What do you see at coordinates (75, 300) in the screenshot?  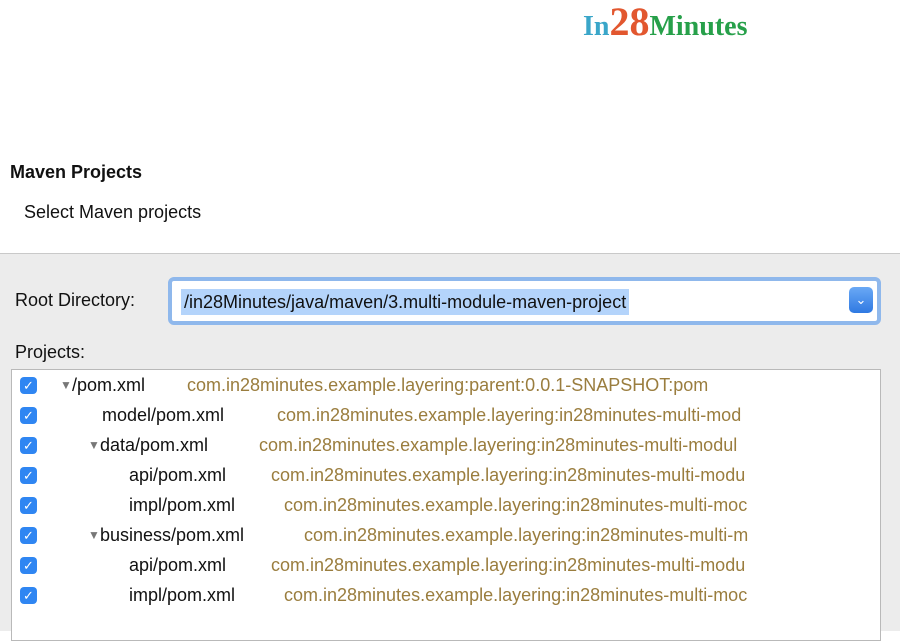 I see `root-directory-label: Root Directory:` at bounding box center [75, 300].